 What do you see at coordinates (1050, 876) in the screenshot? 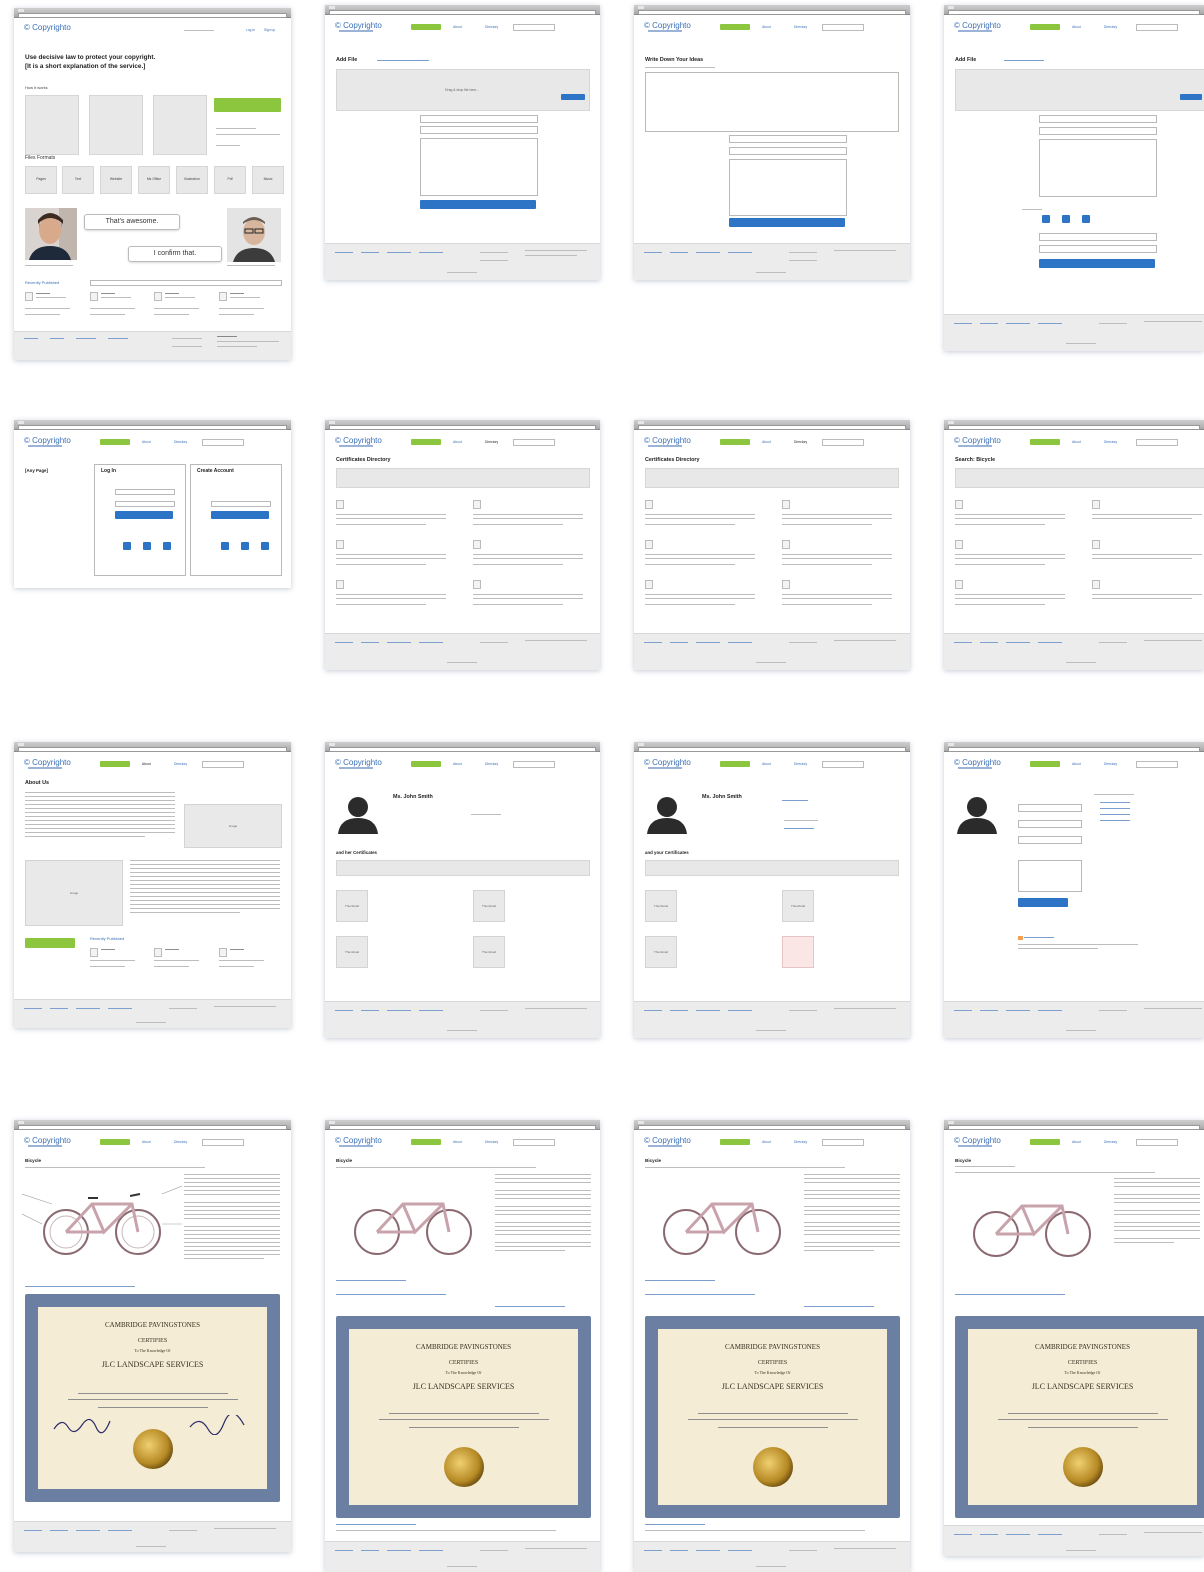
I see `about-field` at bounding box center [1050, 876].